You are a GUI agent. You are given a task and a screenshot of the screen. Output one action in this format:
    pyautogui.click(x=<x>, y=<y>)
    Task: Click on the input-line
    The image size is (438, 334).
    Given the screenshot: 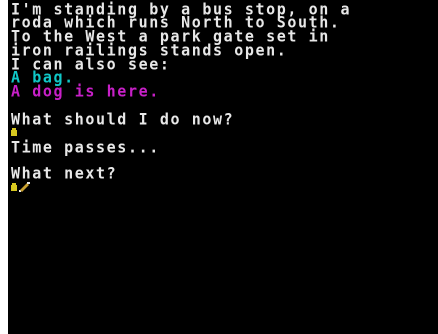 What is the action you would take?
    pyautogui.click(x=26, y=187)
    